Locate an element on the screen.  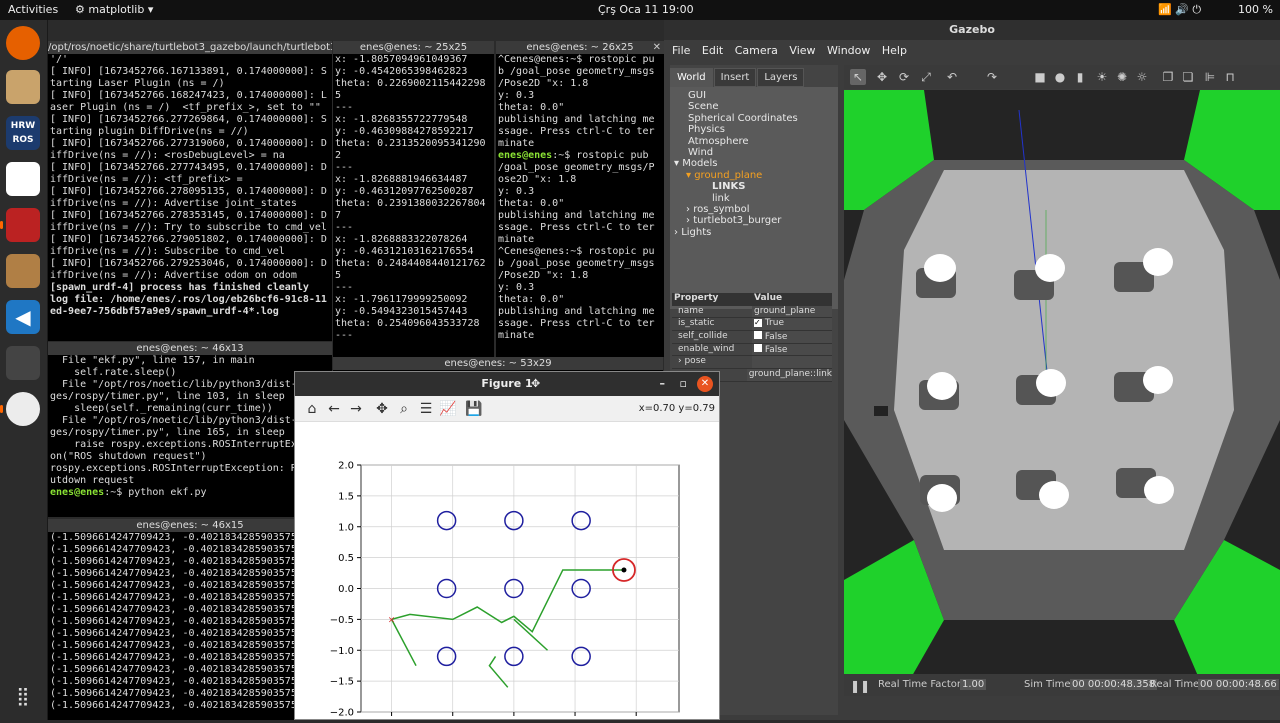
tree-item-models: ▾ Models is located at coordinates (754, 163).